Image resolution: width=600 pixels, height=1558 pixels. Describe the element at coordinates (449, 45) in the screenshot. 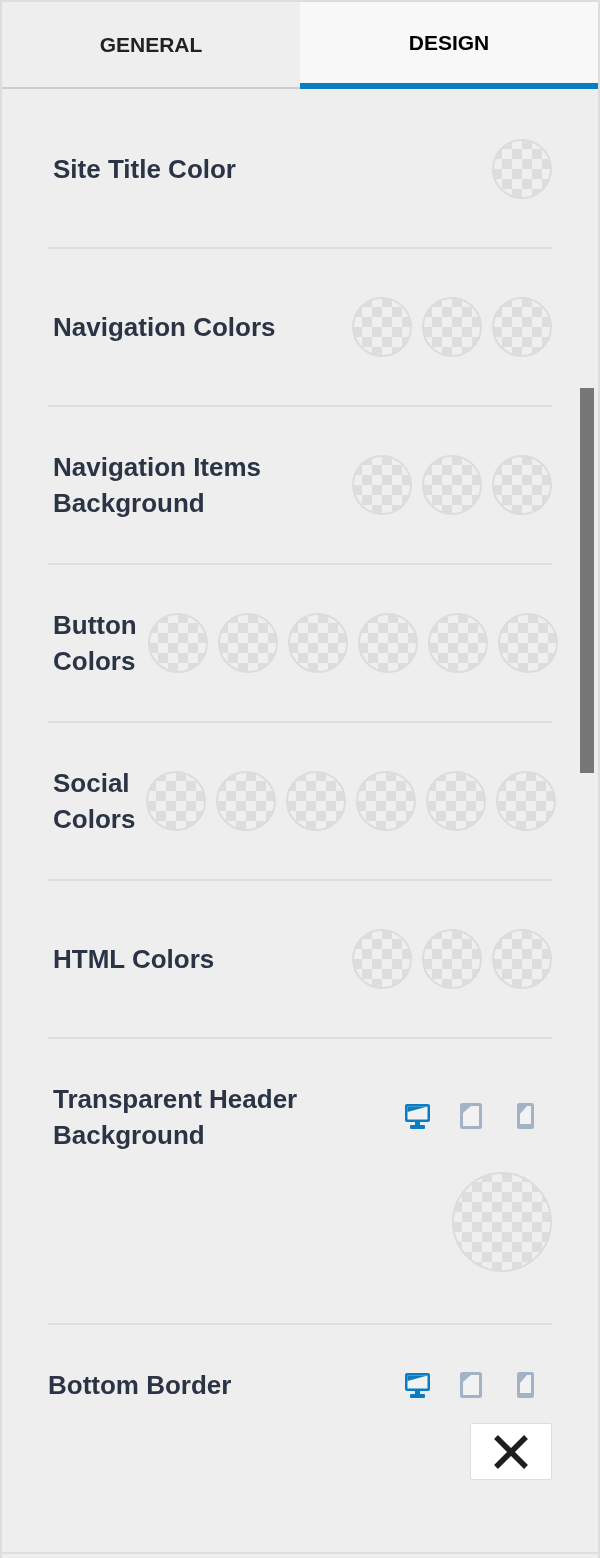

I see `tab: DESIGN` at that location.